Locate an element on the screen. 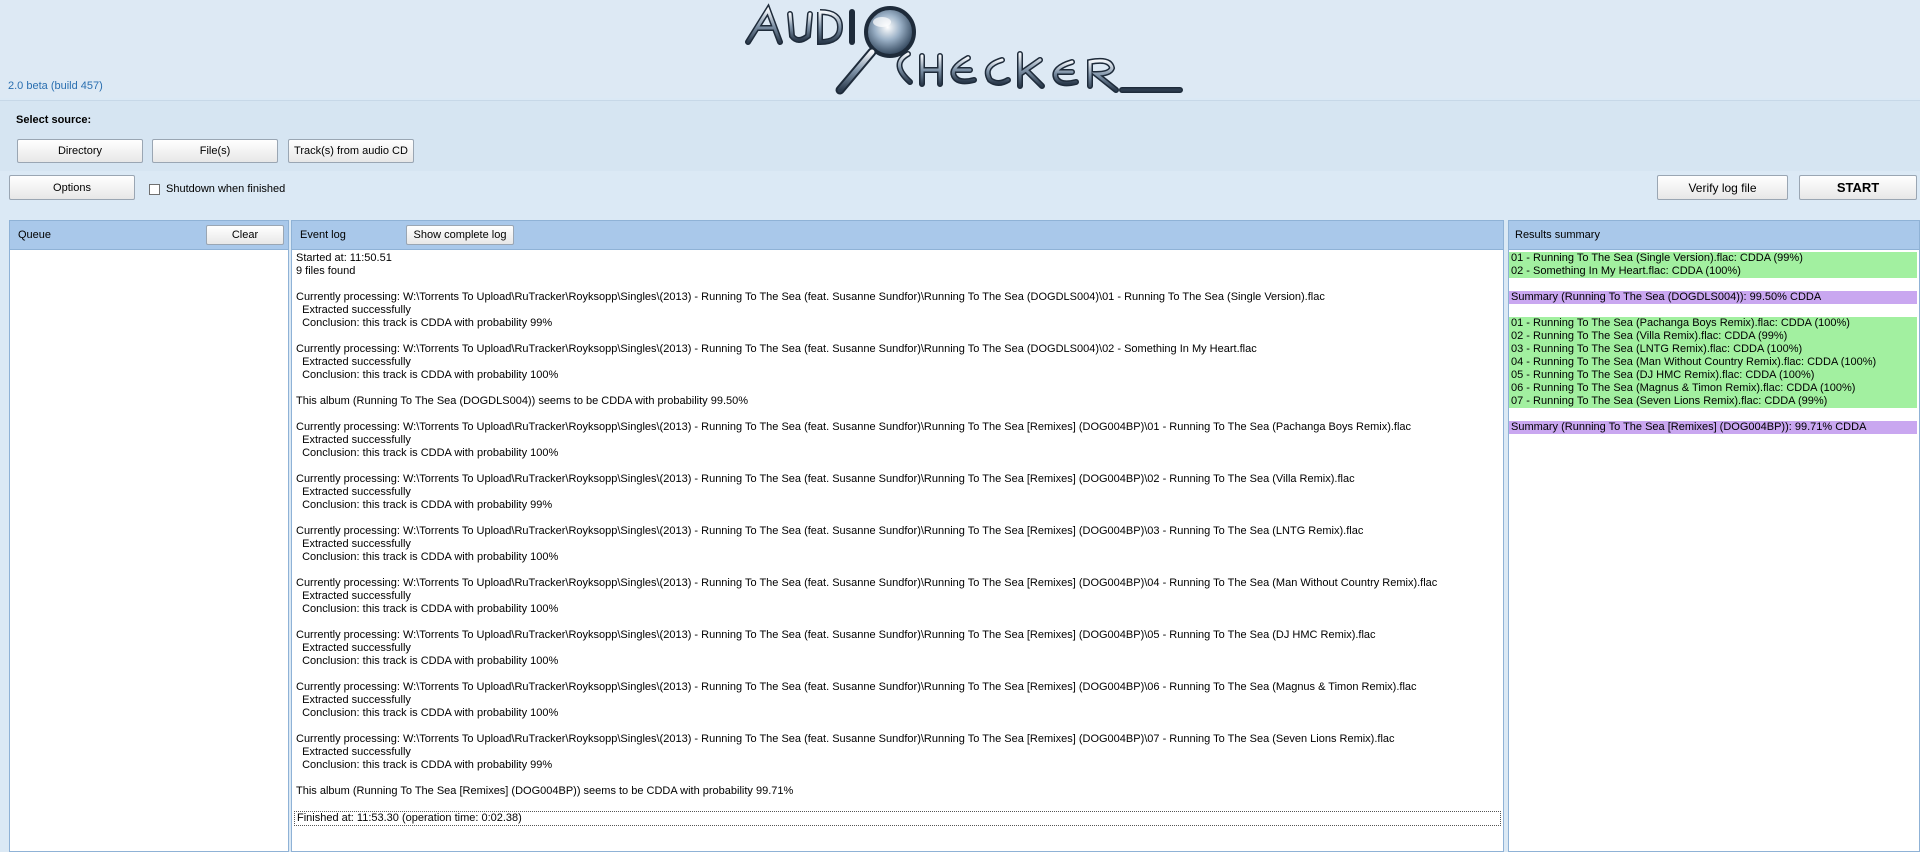  shutdown-label: Shutdown when finished is located at coordinates (226, 189).